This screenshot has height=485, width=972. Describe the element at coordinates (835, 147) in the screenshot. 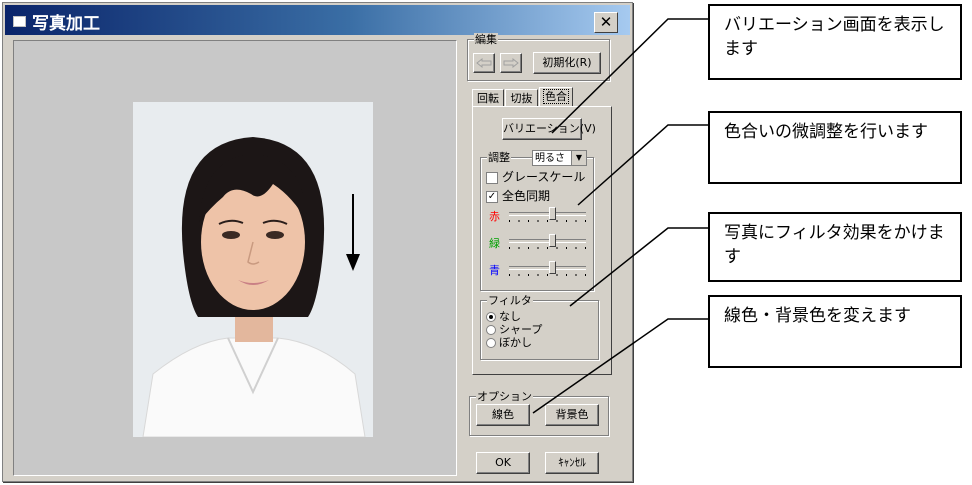

I see `callout-color-adjust: 色合いの微調整を行います` at that location.